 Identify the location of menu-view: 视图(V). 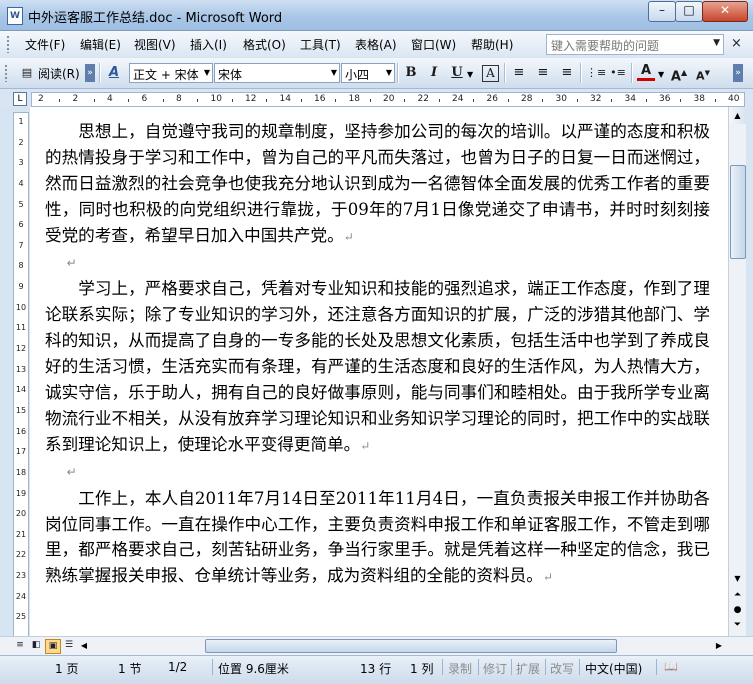
(155, 44).